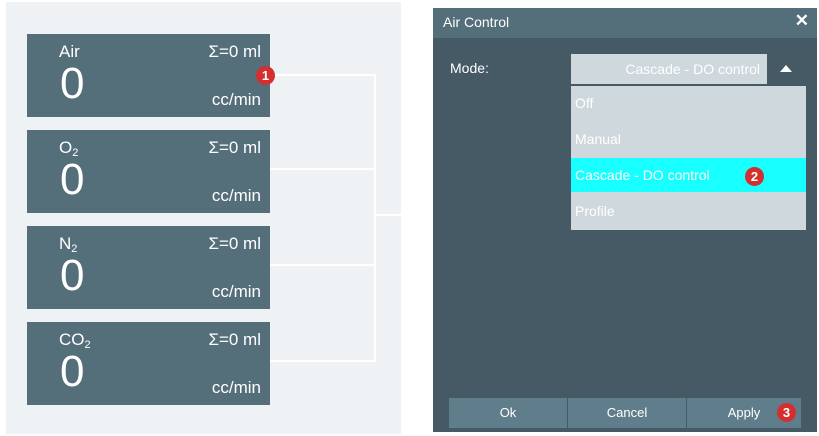 Image resolution: width=819 pixels, height=436 pixels. What do you see at coordinates (476, 22) in the screenshot?
I see `dialog-title: Air Control` at bounding box center [476, 22].